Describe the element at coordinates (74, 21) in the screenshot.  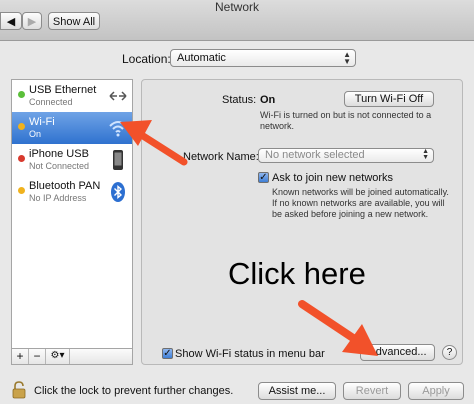
I see `show-all-button: Show All` at that location.